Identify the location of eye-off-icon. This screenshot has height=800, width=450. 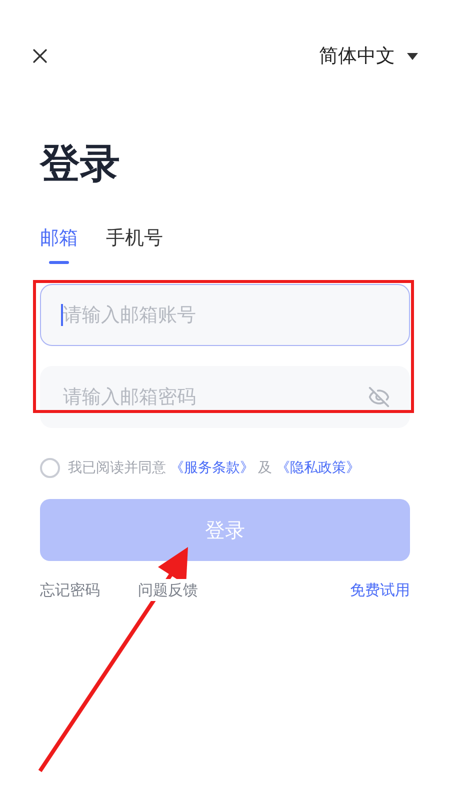
(379, 397).